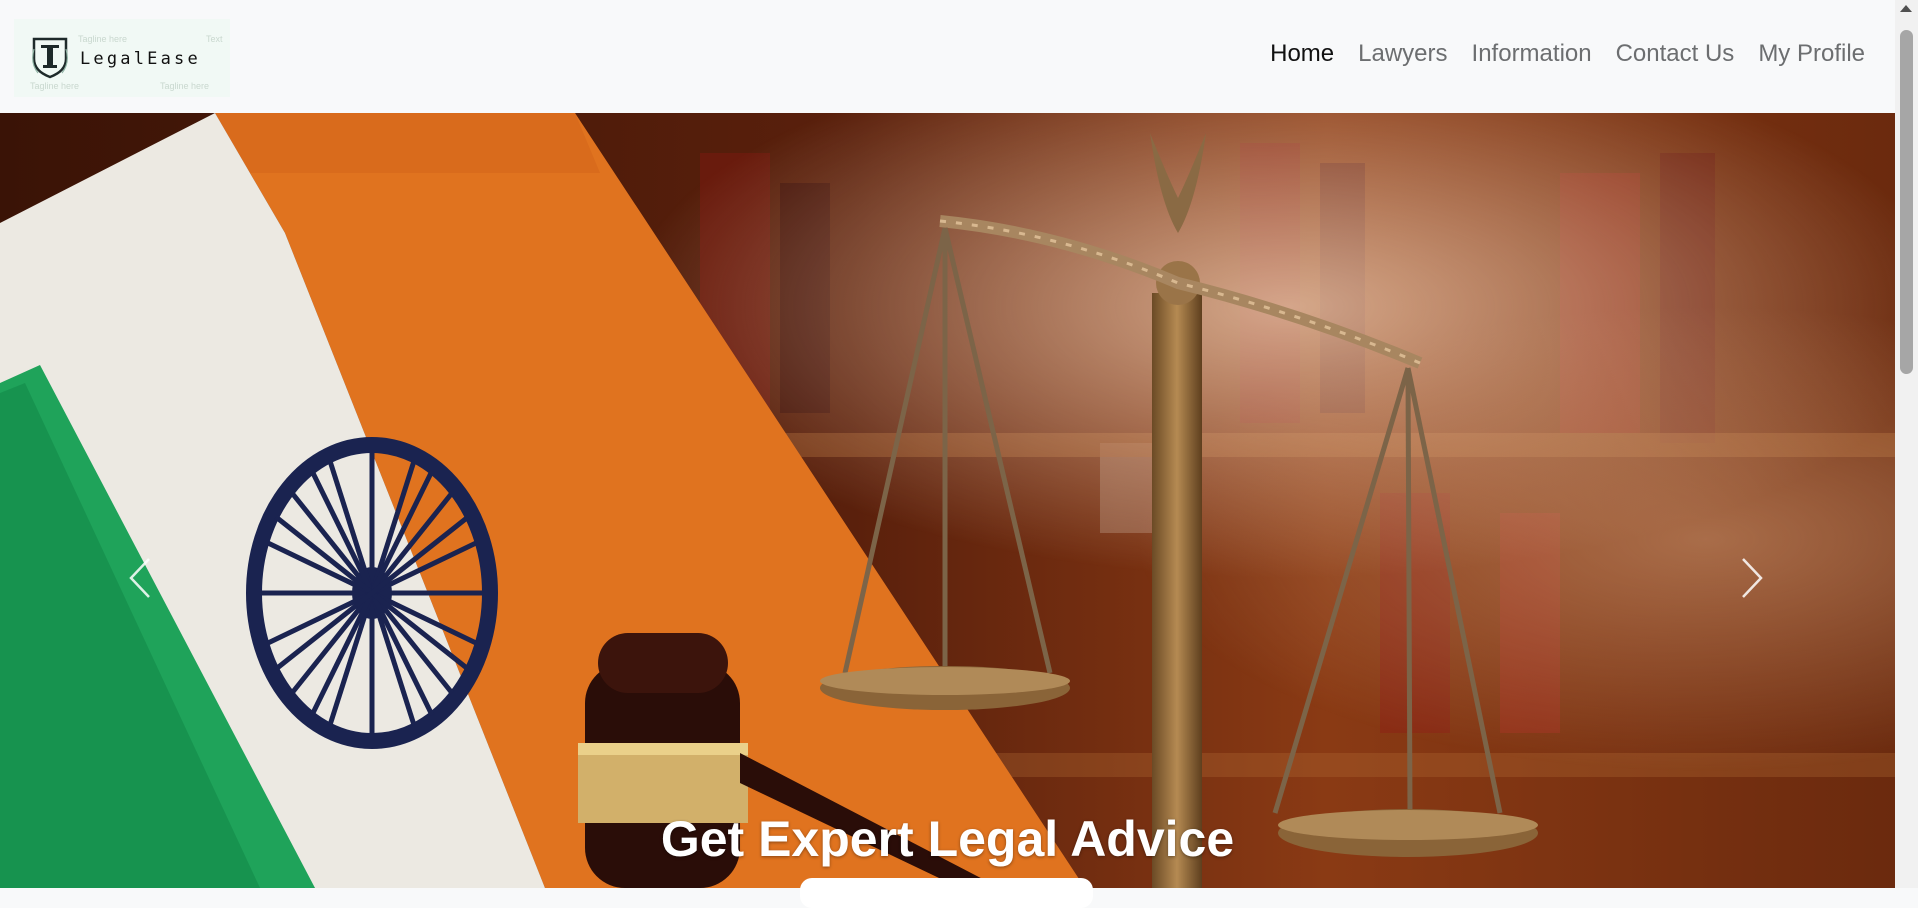  Describe the element at coordinates (1302, 54) in the screenshot. I see `nav-link-home: Home` at that location.